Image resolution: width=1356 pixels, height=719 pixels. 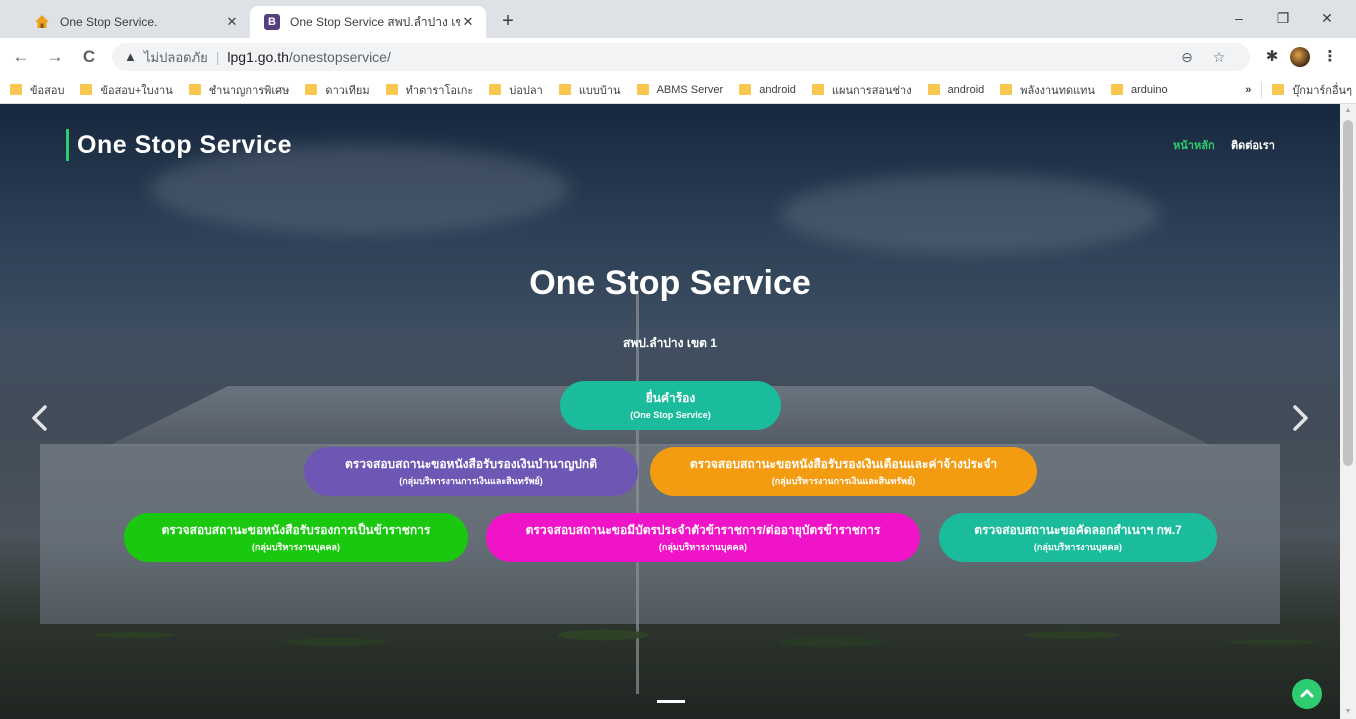 I want to click on scrollbar-thumb, so click(x=1348, y=293).